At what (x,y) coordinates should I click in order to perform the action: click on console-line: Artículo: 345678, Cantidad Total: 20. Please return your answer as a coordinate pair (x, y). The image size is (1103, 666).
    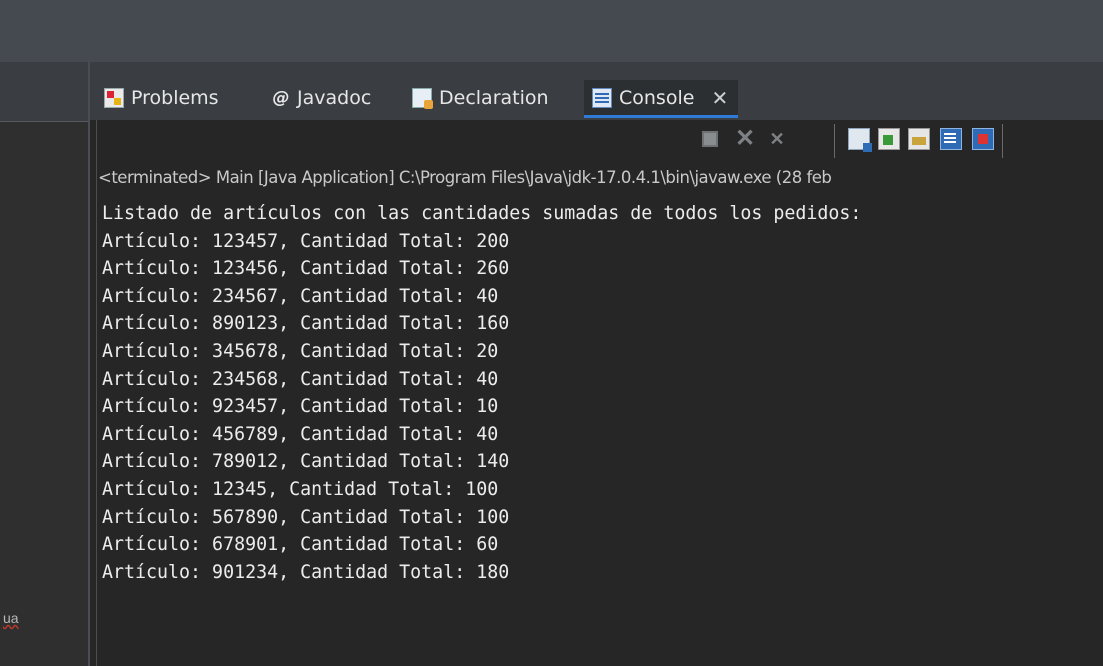
    Looking at the image, I should click on (300, 351).